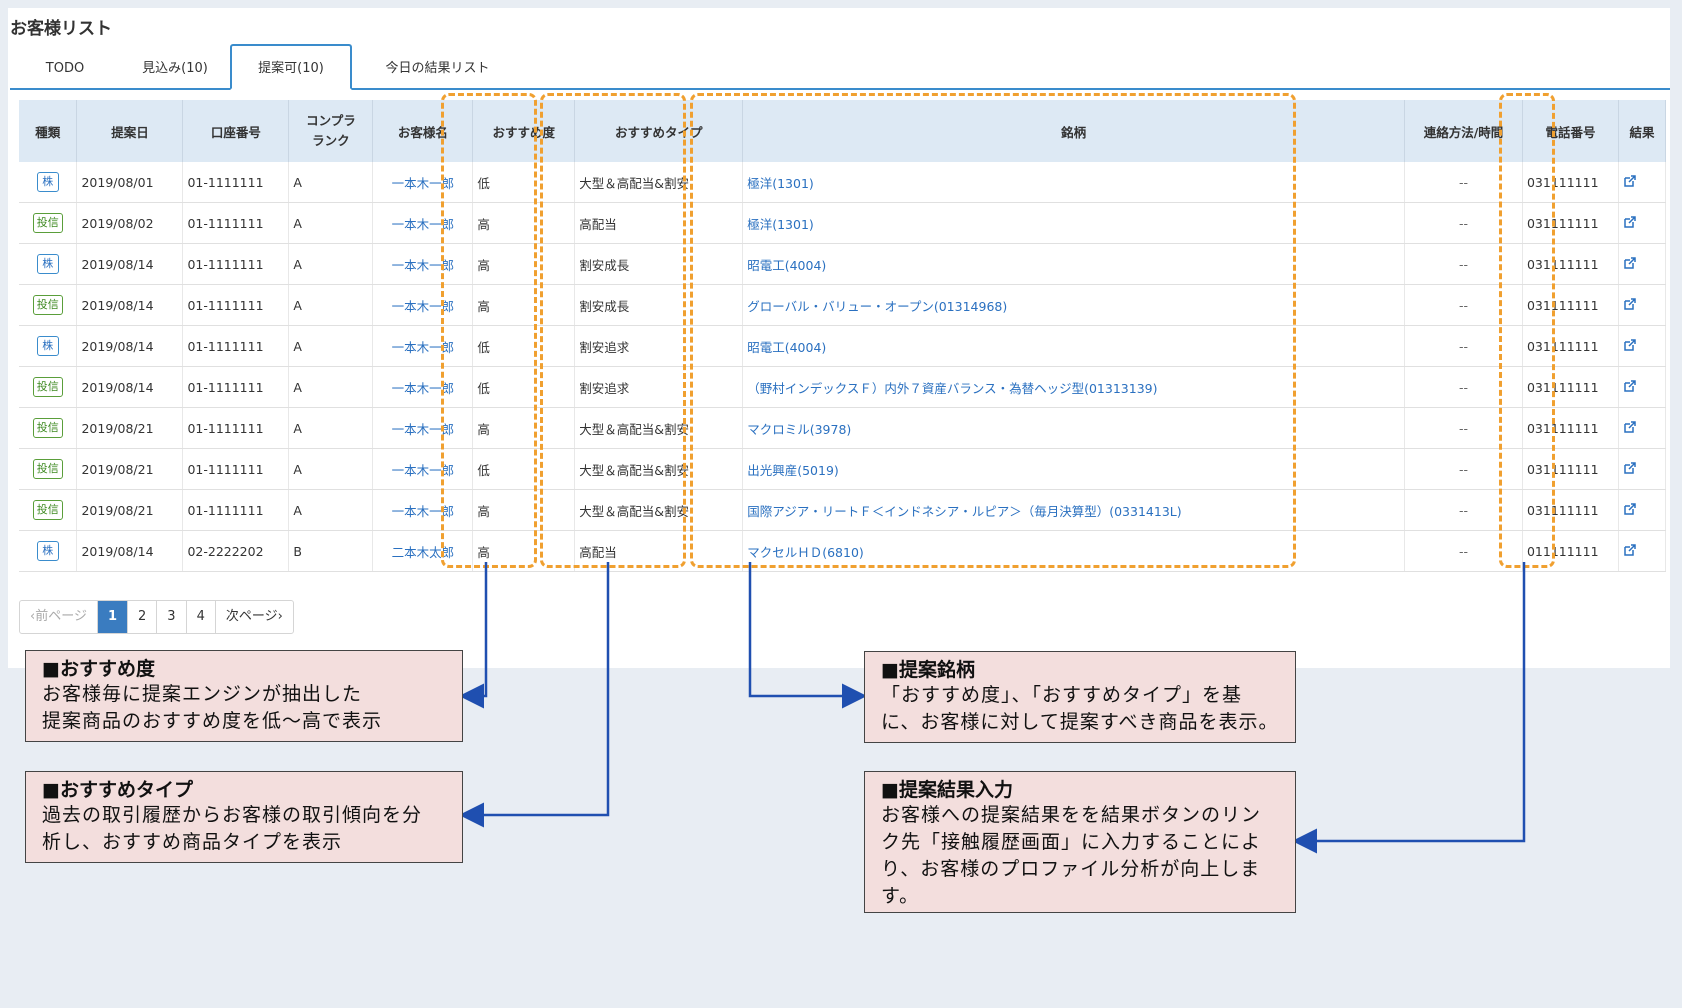 This screenshot has height=1008, width=1682. What do you see at coordinates (947, 790) in the screenshot?
I see `note-result-input-title: ■提案結果入力` at bounding box center [947, 790].